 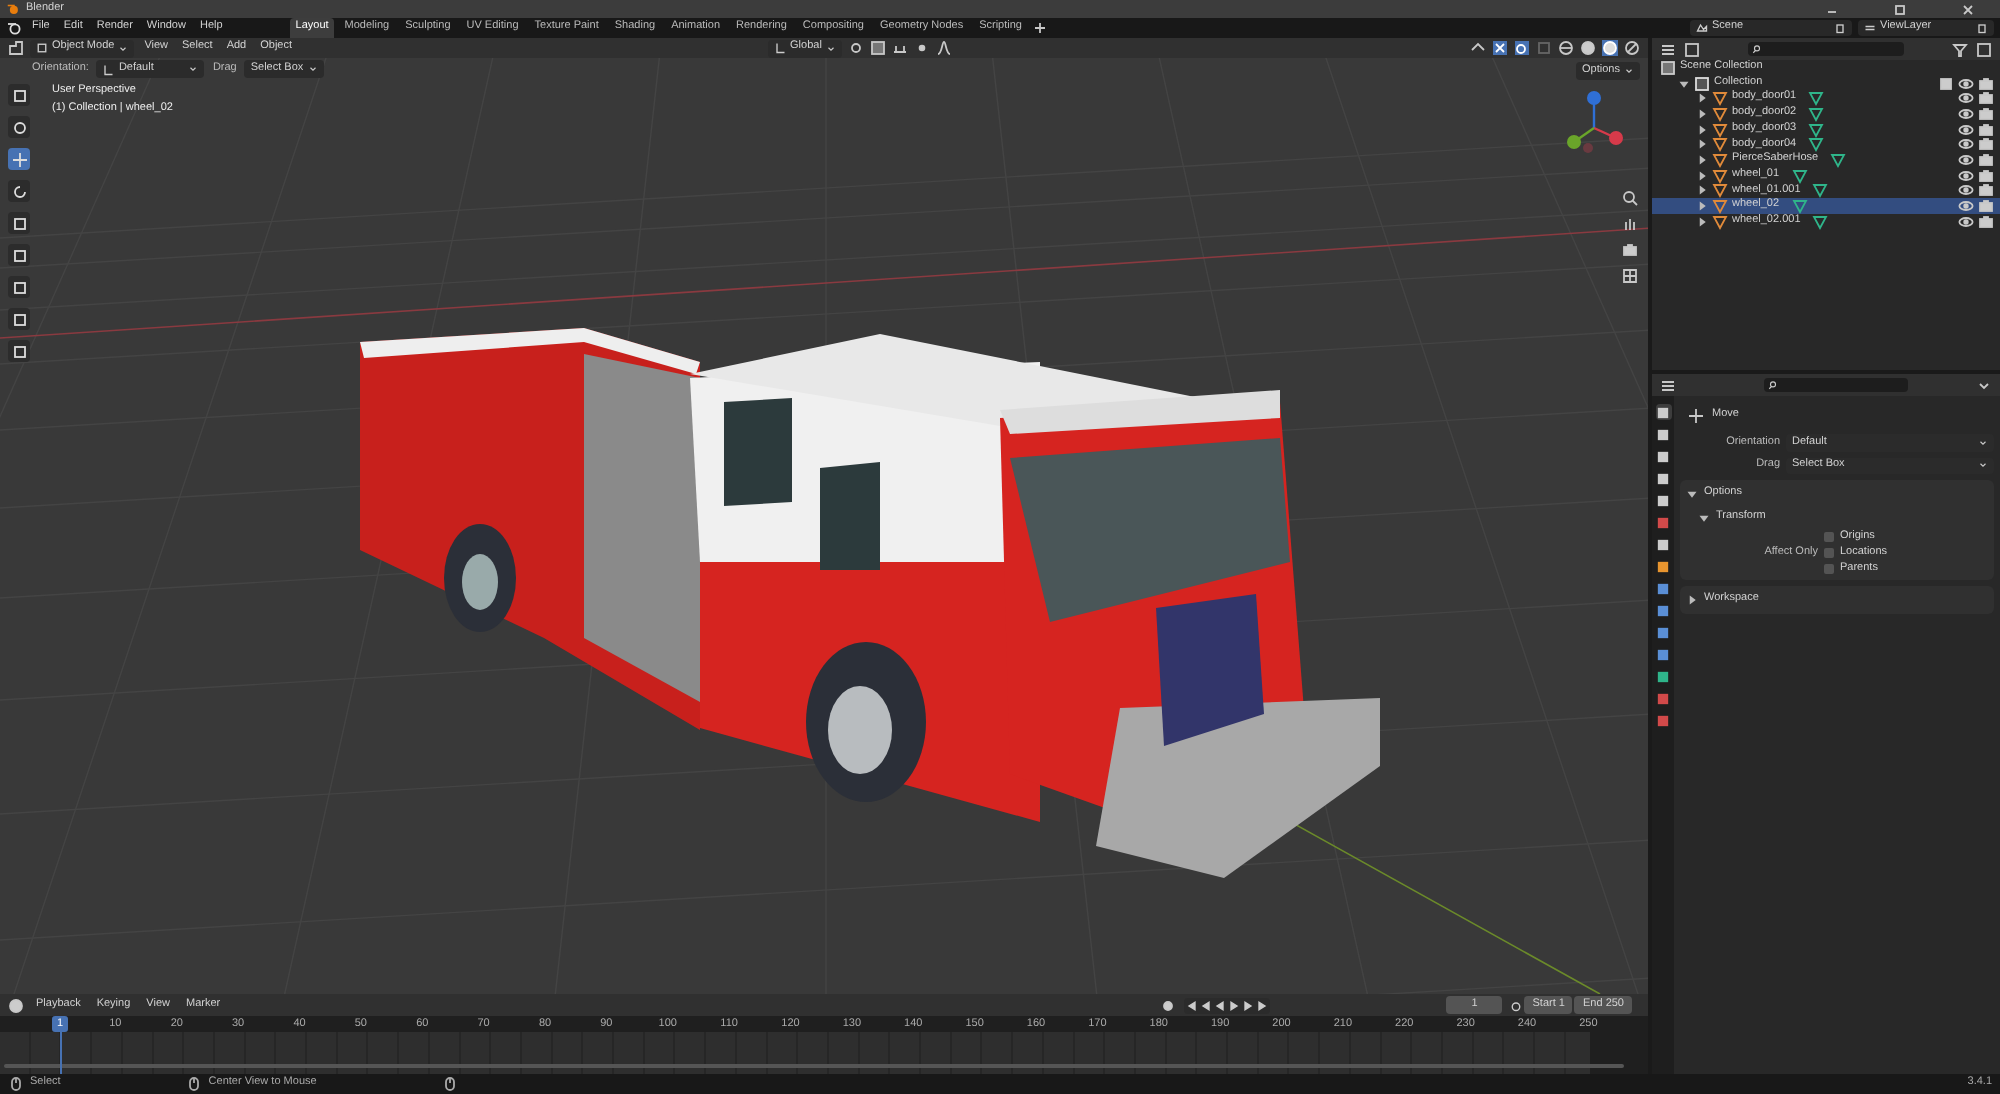 I want to click on navigation-gizmo-icon, so click(x=1594, y=122).